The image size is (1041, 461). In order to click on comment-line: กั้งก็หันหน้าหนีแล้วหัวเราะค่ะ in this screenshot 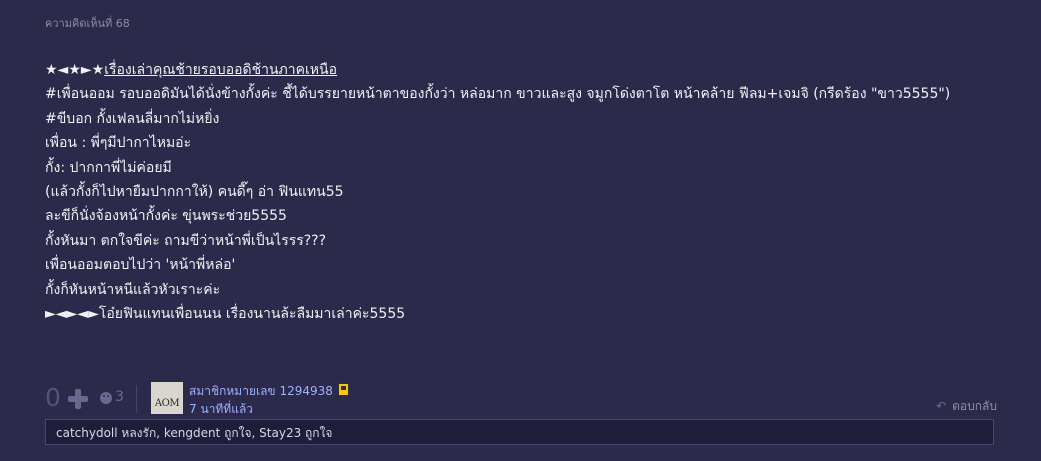, I will do `click(133, 289)`.